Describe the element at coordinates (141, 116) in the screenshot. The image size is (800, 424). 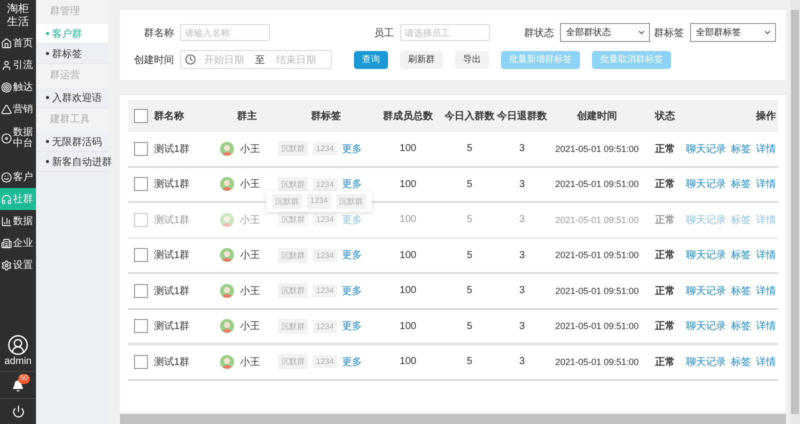
I see `select-all-checkbox` at that location.